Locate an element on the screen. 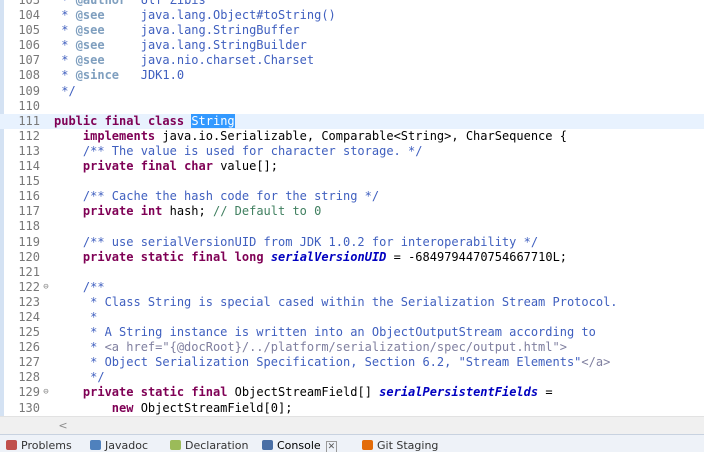  tab-label: Git Staging is located at coordinates (408, 445).